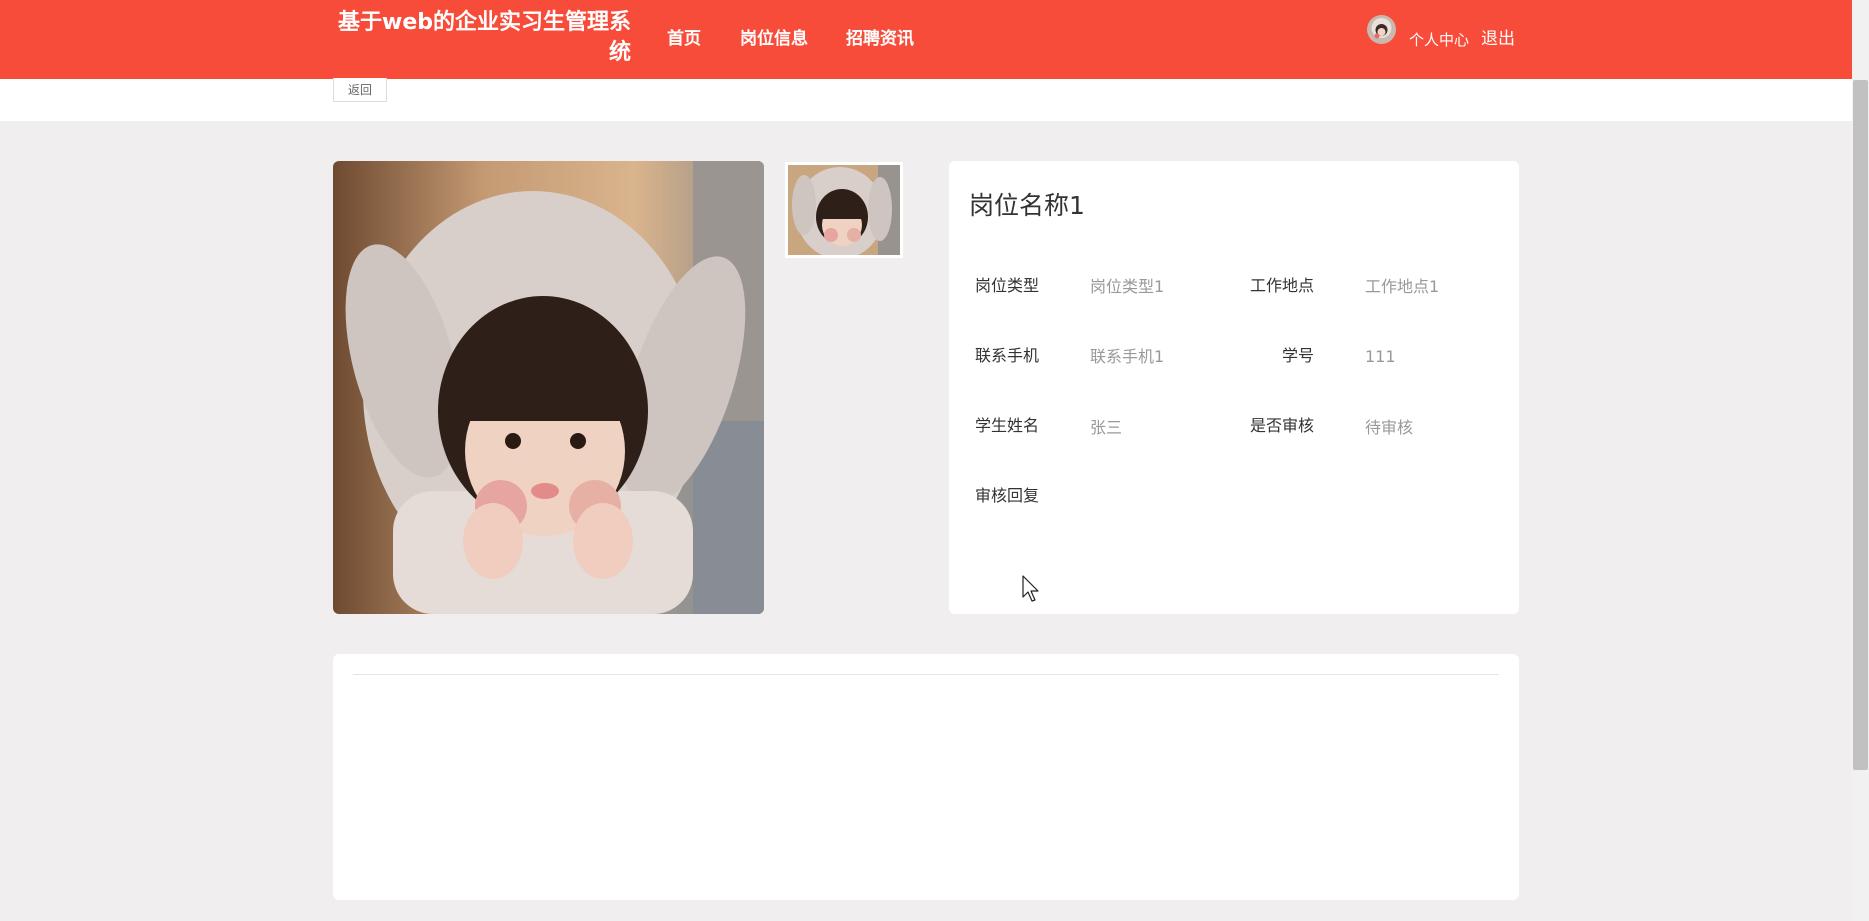 This screenshot has width=1869, height=921. Describe the element at coordinates (1006, 425) in the screenshot. I see `field-label-student-name: 学生姓名` at that location.